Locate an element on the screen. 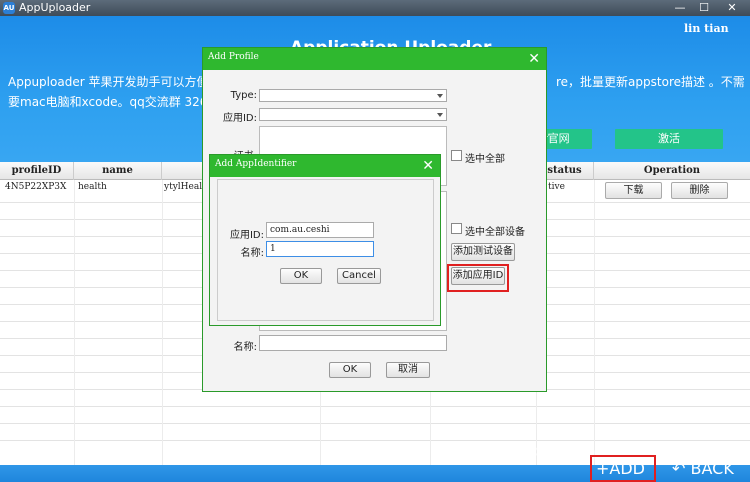 This screenshot has height=482, width=750. profile-name-input is located at coordinates (353, 343).